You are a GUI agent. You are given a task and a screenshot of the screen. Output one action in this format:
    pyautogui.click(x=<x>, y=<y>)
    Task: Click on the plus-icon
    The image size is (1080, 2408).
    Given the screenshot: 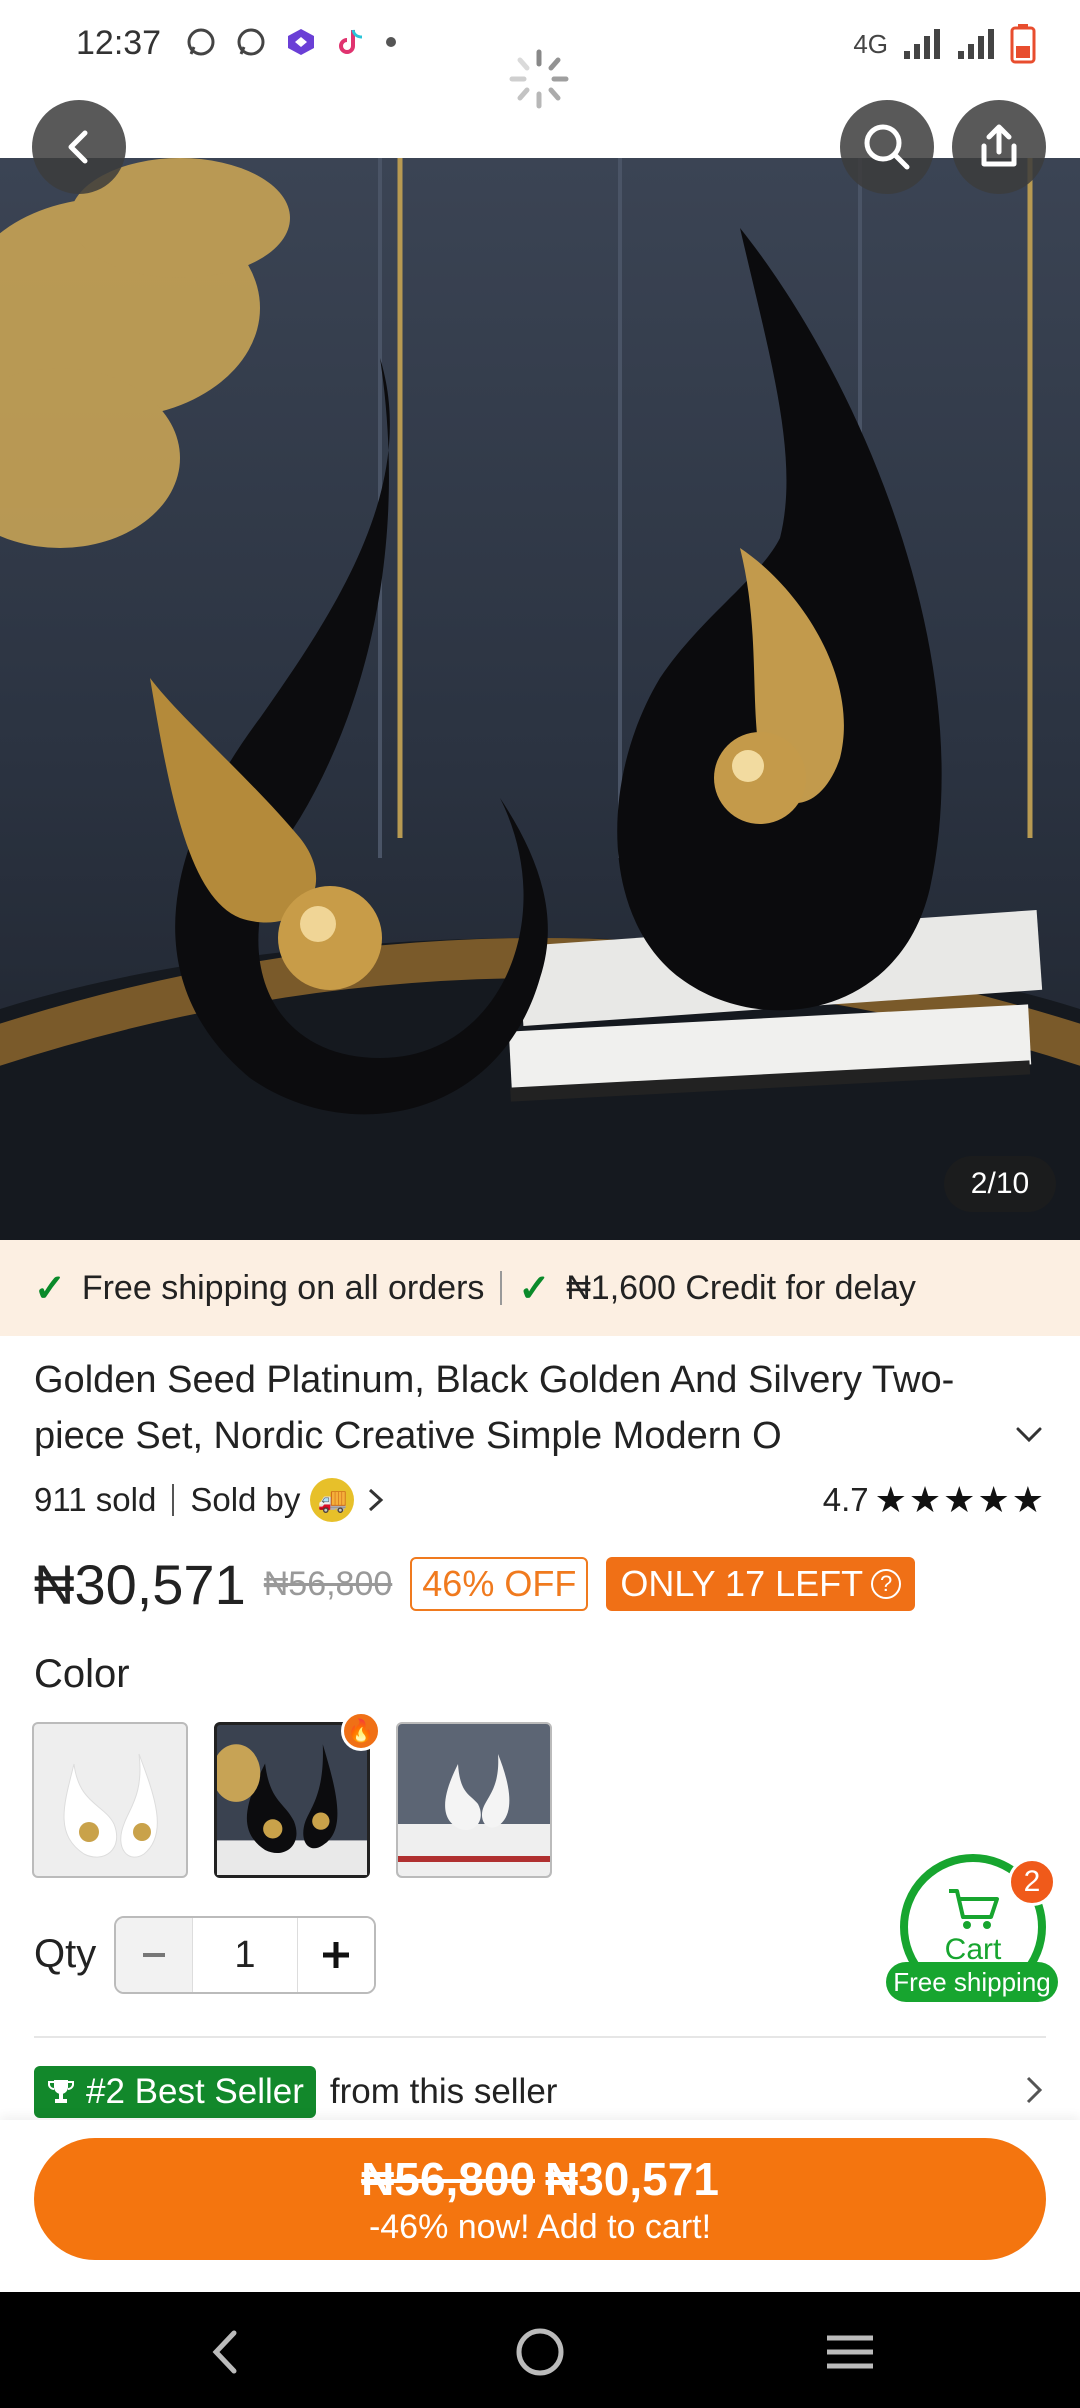 What is the action you would take?
    pyautogui.click(x=336, y=1955)
    